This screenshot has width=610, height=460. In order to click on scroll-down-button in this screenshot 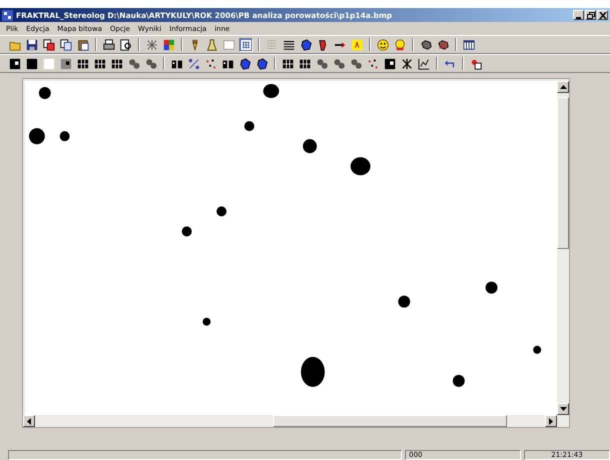, I will do `click(563, 409)`.